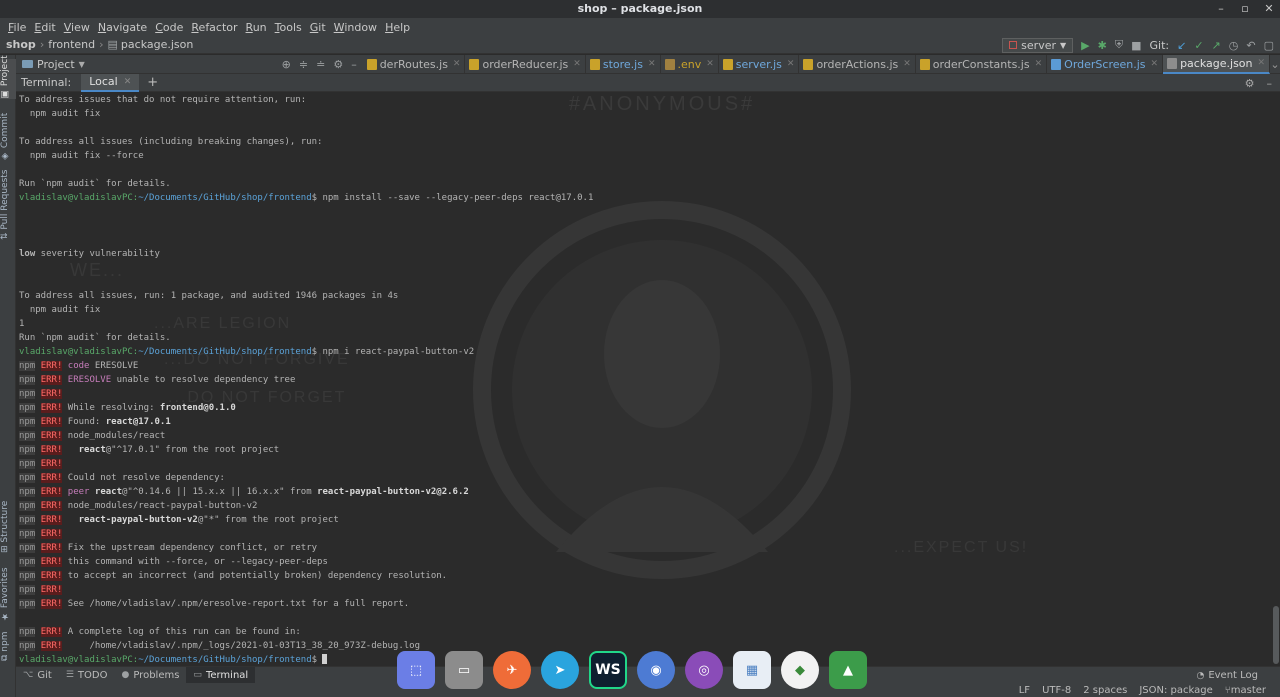 The image size is (1280, 697). What do you see at coordinates (525, 64) in the screenshot?
I see `editor-tab-orderreducer-js: orderReducer.js ✕` at bounding box center [525, 64].